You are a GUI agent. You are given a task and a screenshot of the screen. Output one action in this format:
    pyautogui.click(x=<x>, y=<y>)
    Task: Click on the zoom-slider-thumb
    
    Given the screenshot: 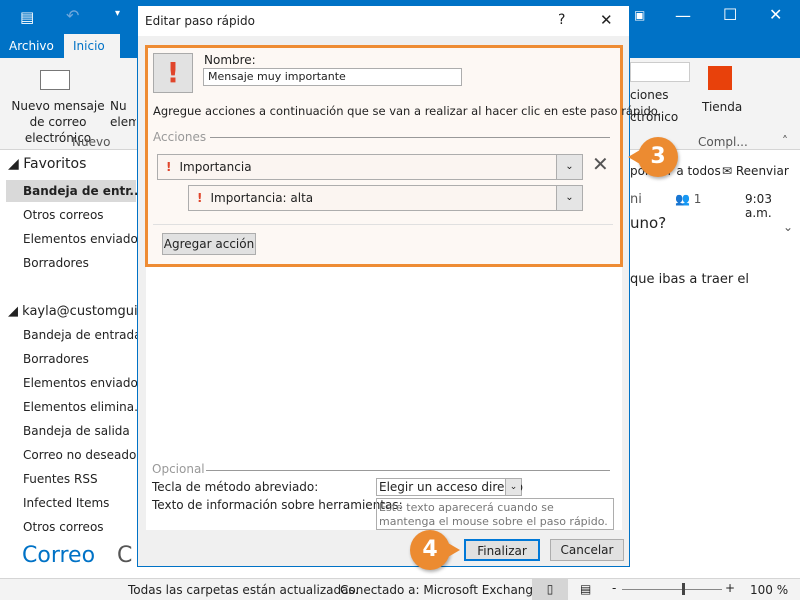 What is the action you would take?
    pyautogui.click(x=683, y=589)
    